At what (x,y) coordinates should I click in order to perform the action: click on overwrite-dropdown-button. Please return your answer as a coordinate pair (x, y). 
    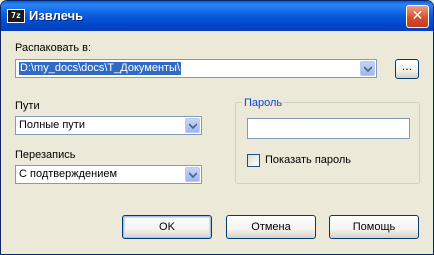
    Looking at the image, I should click on (192, 174).